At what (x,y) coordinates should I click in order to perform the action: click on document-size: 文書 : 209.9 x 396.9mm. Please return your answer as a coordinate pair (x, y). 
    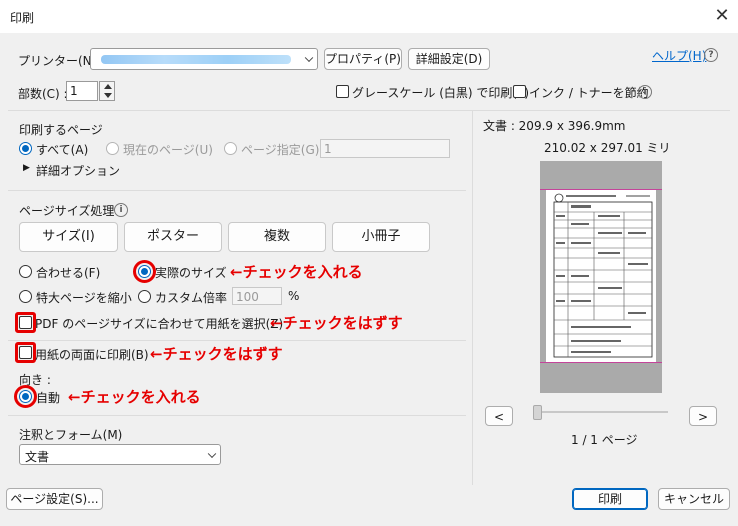
    Looking at the image, I should click on (554, 126).